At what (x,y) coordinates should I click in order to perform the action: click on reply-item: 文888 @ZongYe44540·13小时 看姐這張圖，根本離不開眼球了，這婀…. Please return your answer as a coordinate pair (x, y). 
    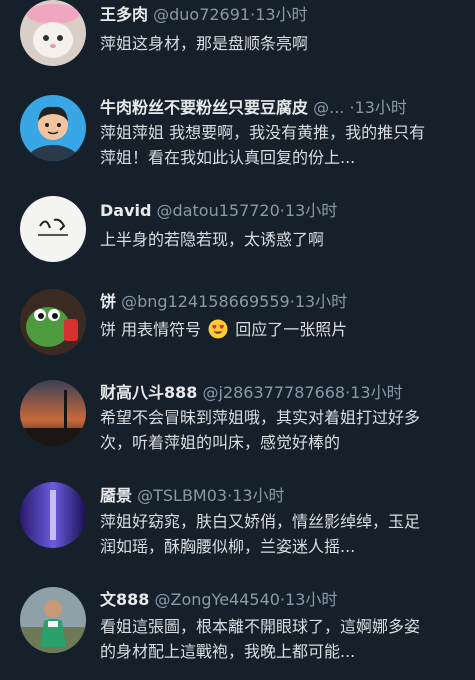
    Looking at the image, I should click on (237, 627).